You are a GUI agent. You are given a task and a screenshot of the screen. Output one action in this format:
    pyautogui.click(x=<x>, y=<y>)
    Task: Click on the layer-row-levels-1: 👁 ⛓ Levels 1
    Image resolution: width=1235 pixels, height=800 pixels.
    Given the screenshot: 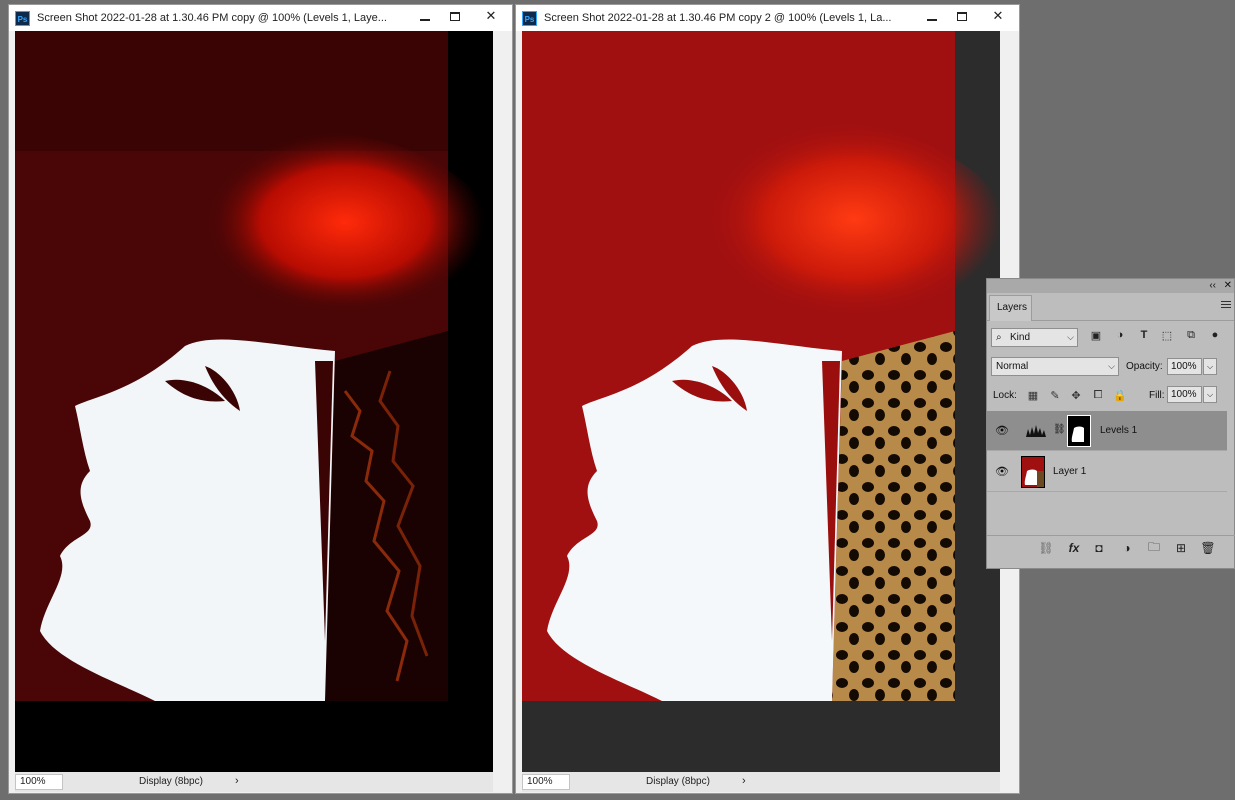 What is the action you would take?
    pyautogui.click(x=1107, y=431)
    